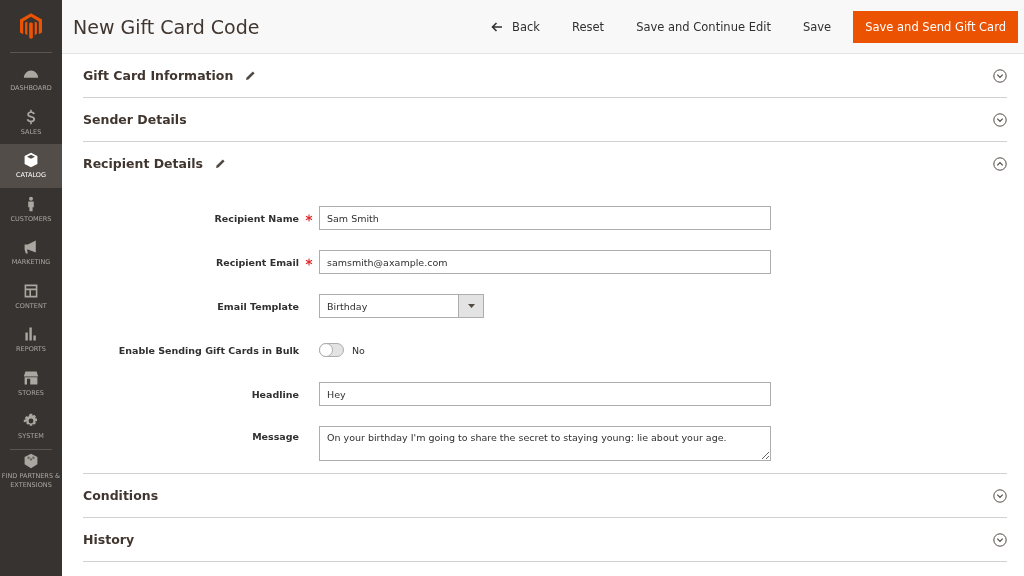  I want to click on field-label: Message, so click(275, 436).